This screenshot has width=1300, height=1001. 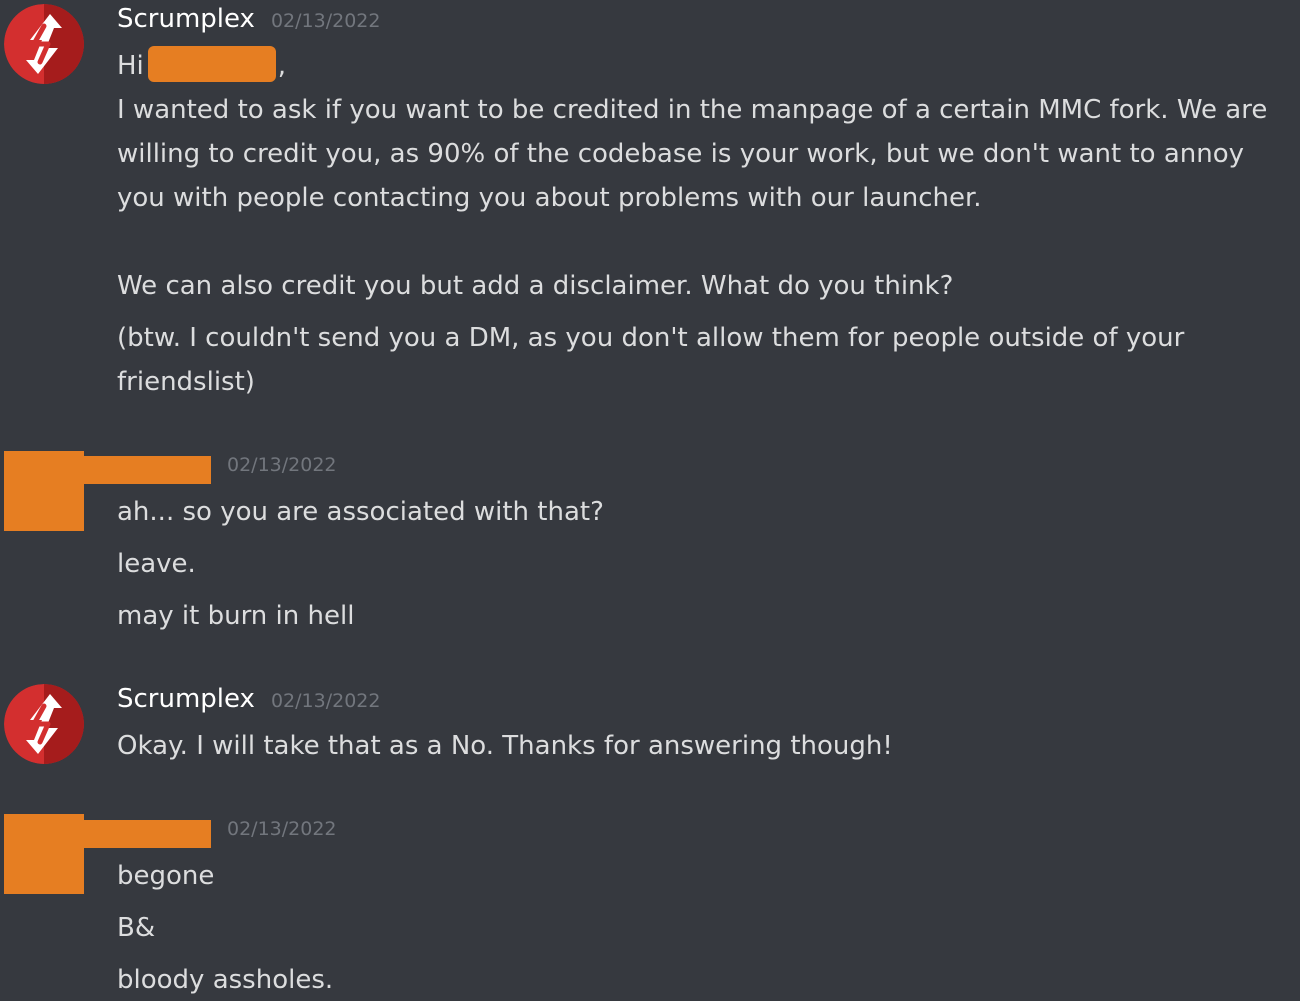 I want to click on message-line: ah... so you are associated with that?, so click(x=360, y=512).